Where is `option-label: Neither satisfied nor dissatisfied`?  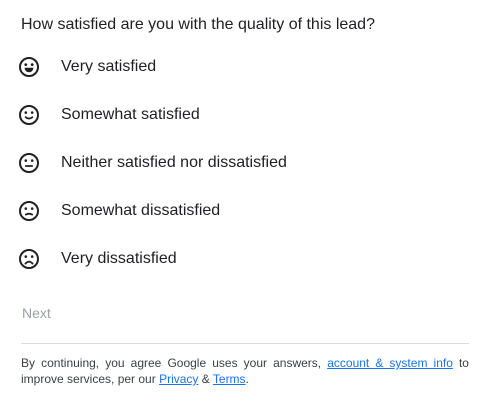 option-label: Neither satisfied nor dissatisfied is located at coordinates (174, 162).